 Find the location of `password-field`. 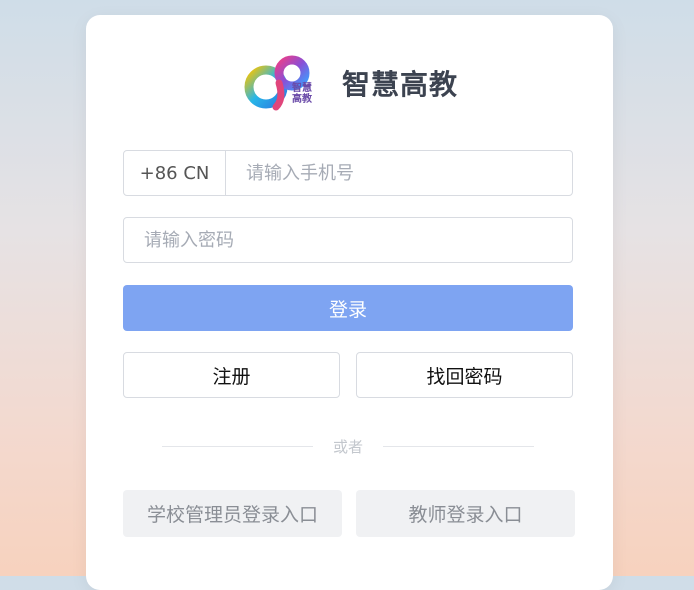

password-field is located at coordinates (348, 240).